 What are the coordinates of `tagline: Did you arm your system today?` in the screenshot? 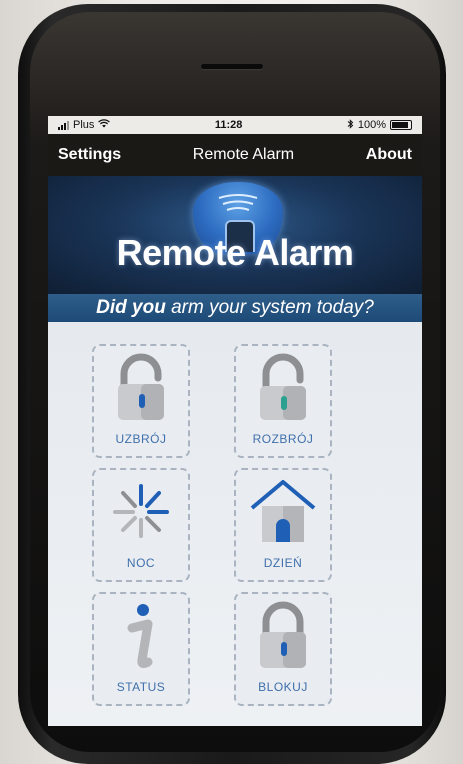 It's located at (235, 308).